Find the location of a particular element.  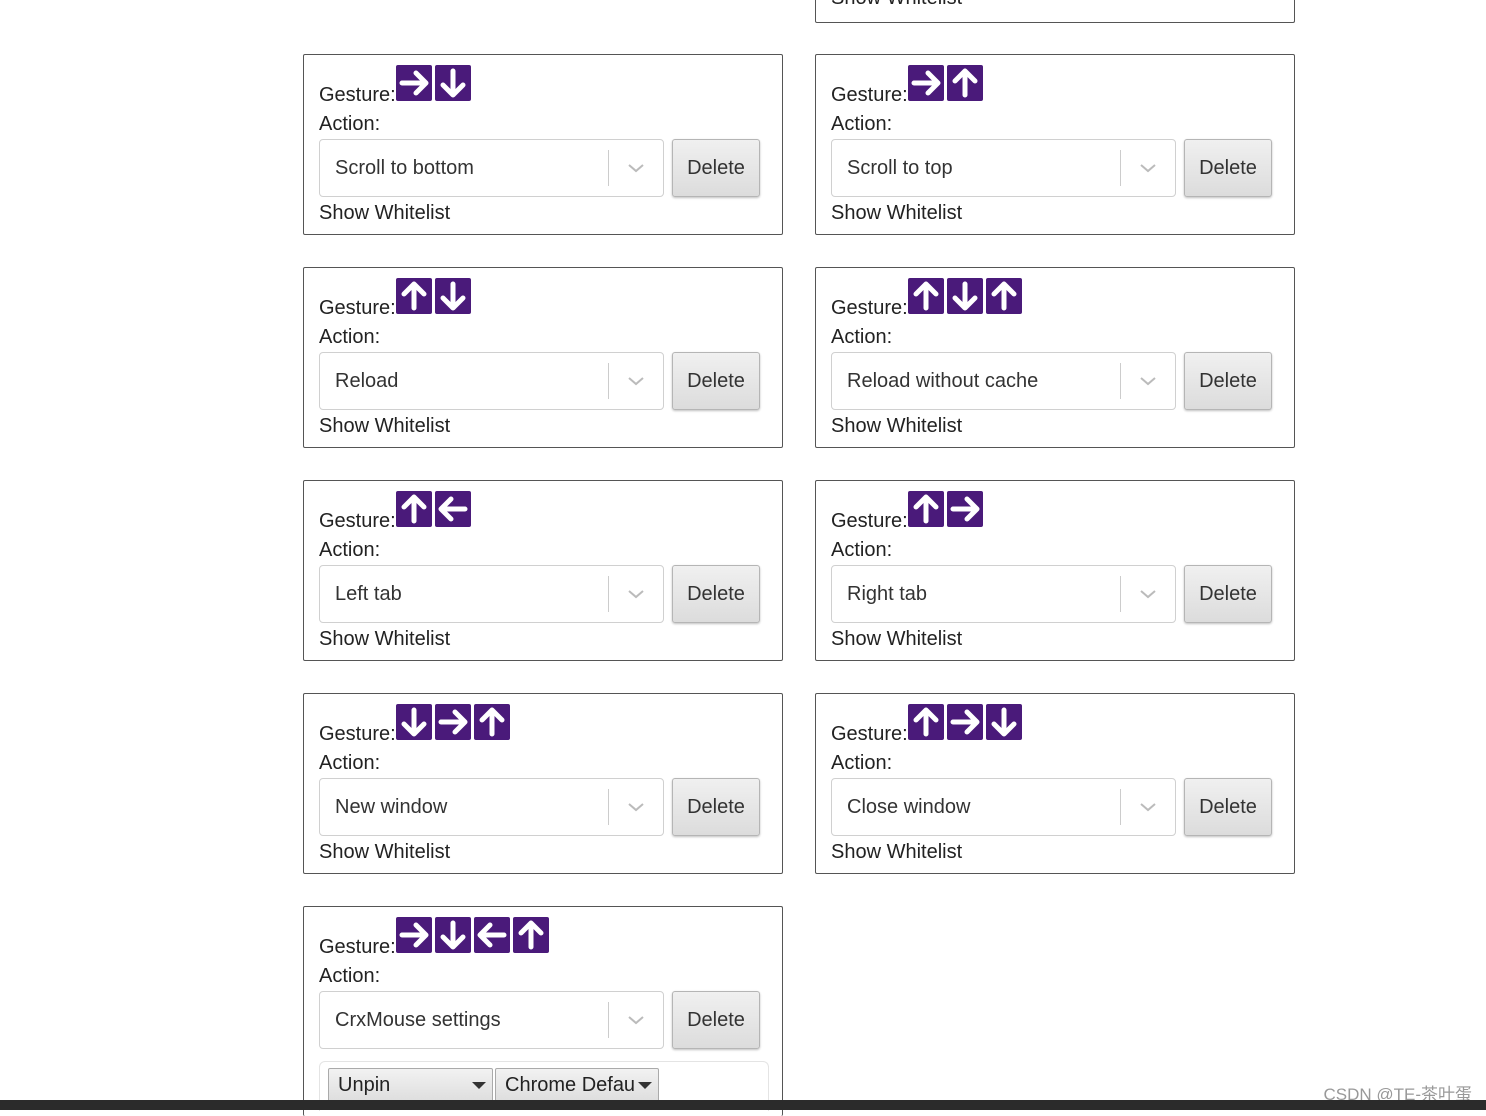

browser-select: Chrome Defau is located at coordinates (577, 1085).